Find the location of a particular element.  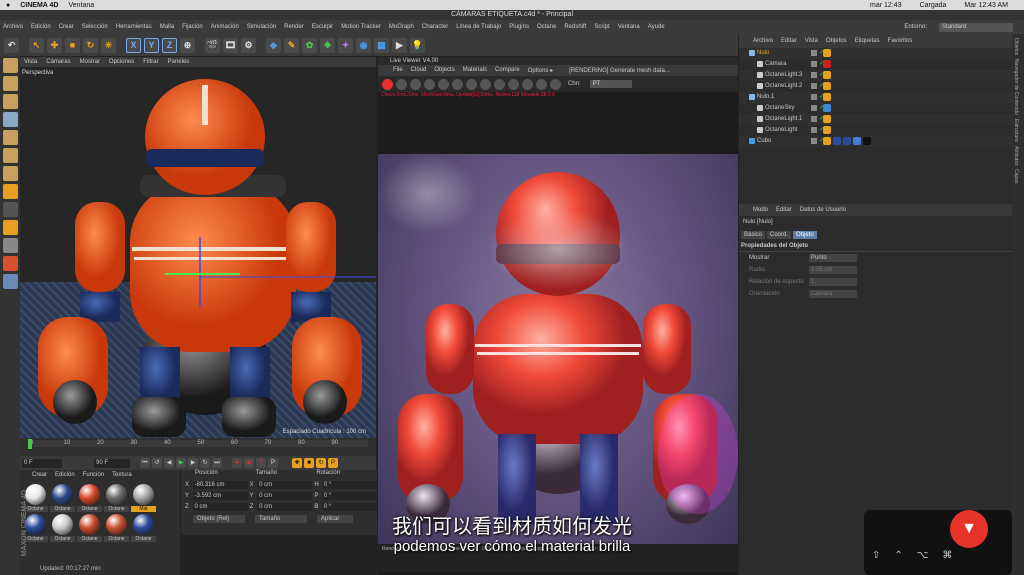

object-row: Nulo.1 ✓ is located at coordinates (875, 97).